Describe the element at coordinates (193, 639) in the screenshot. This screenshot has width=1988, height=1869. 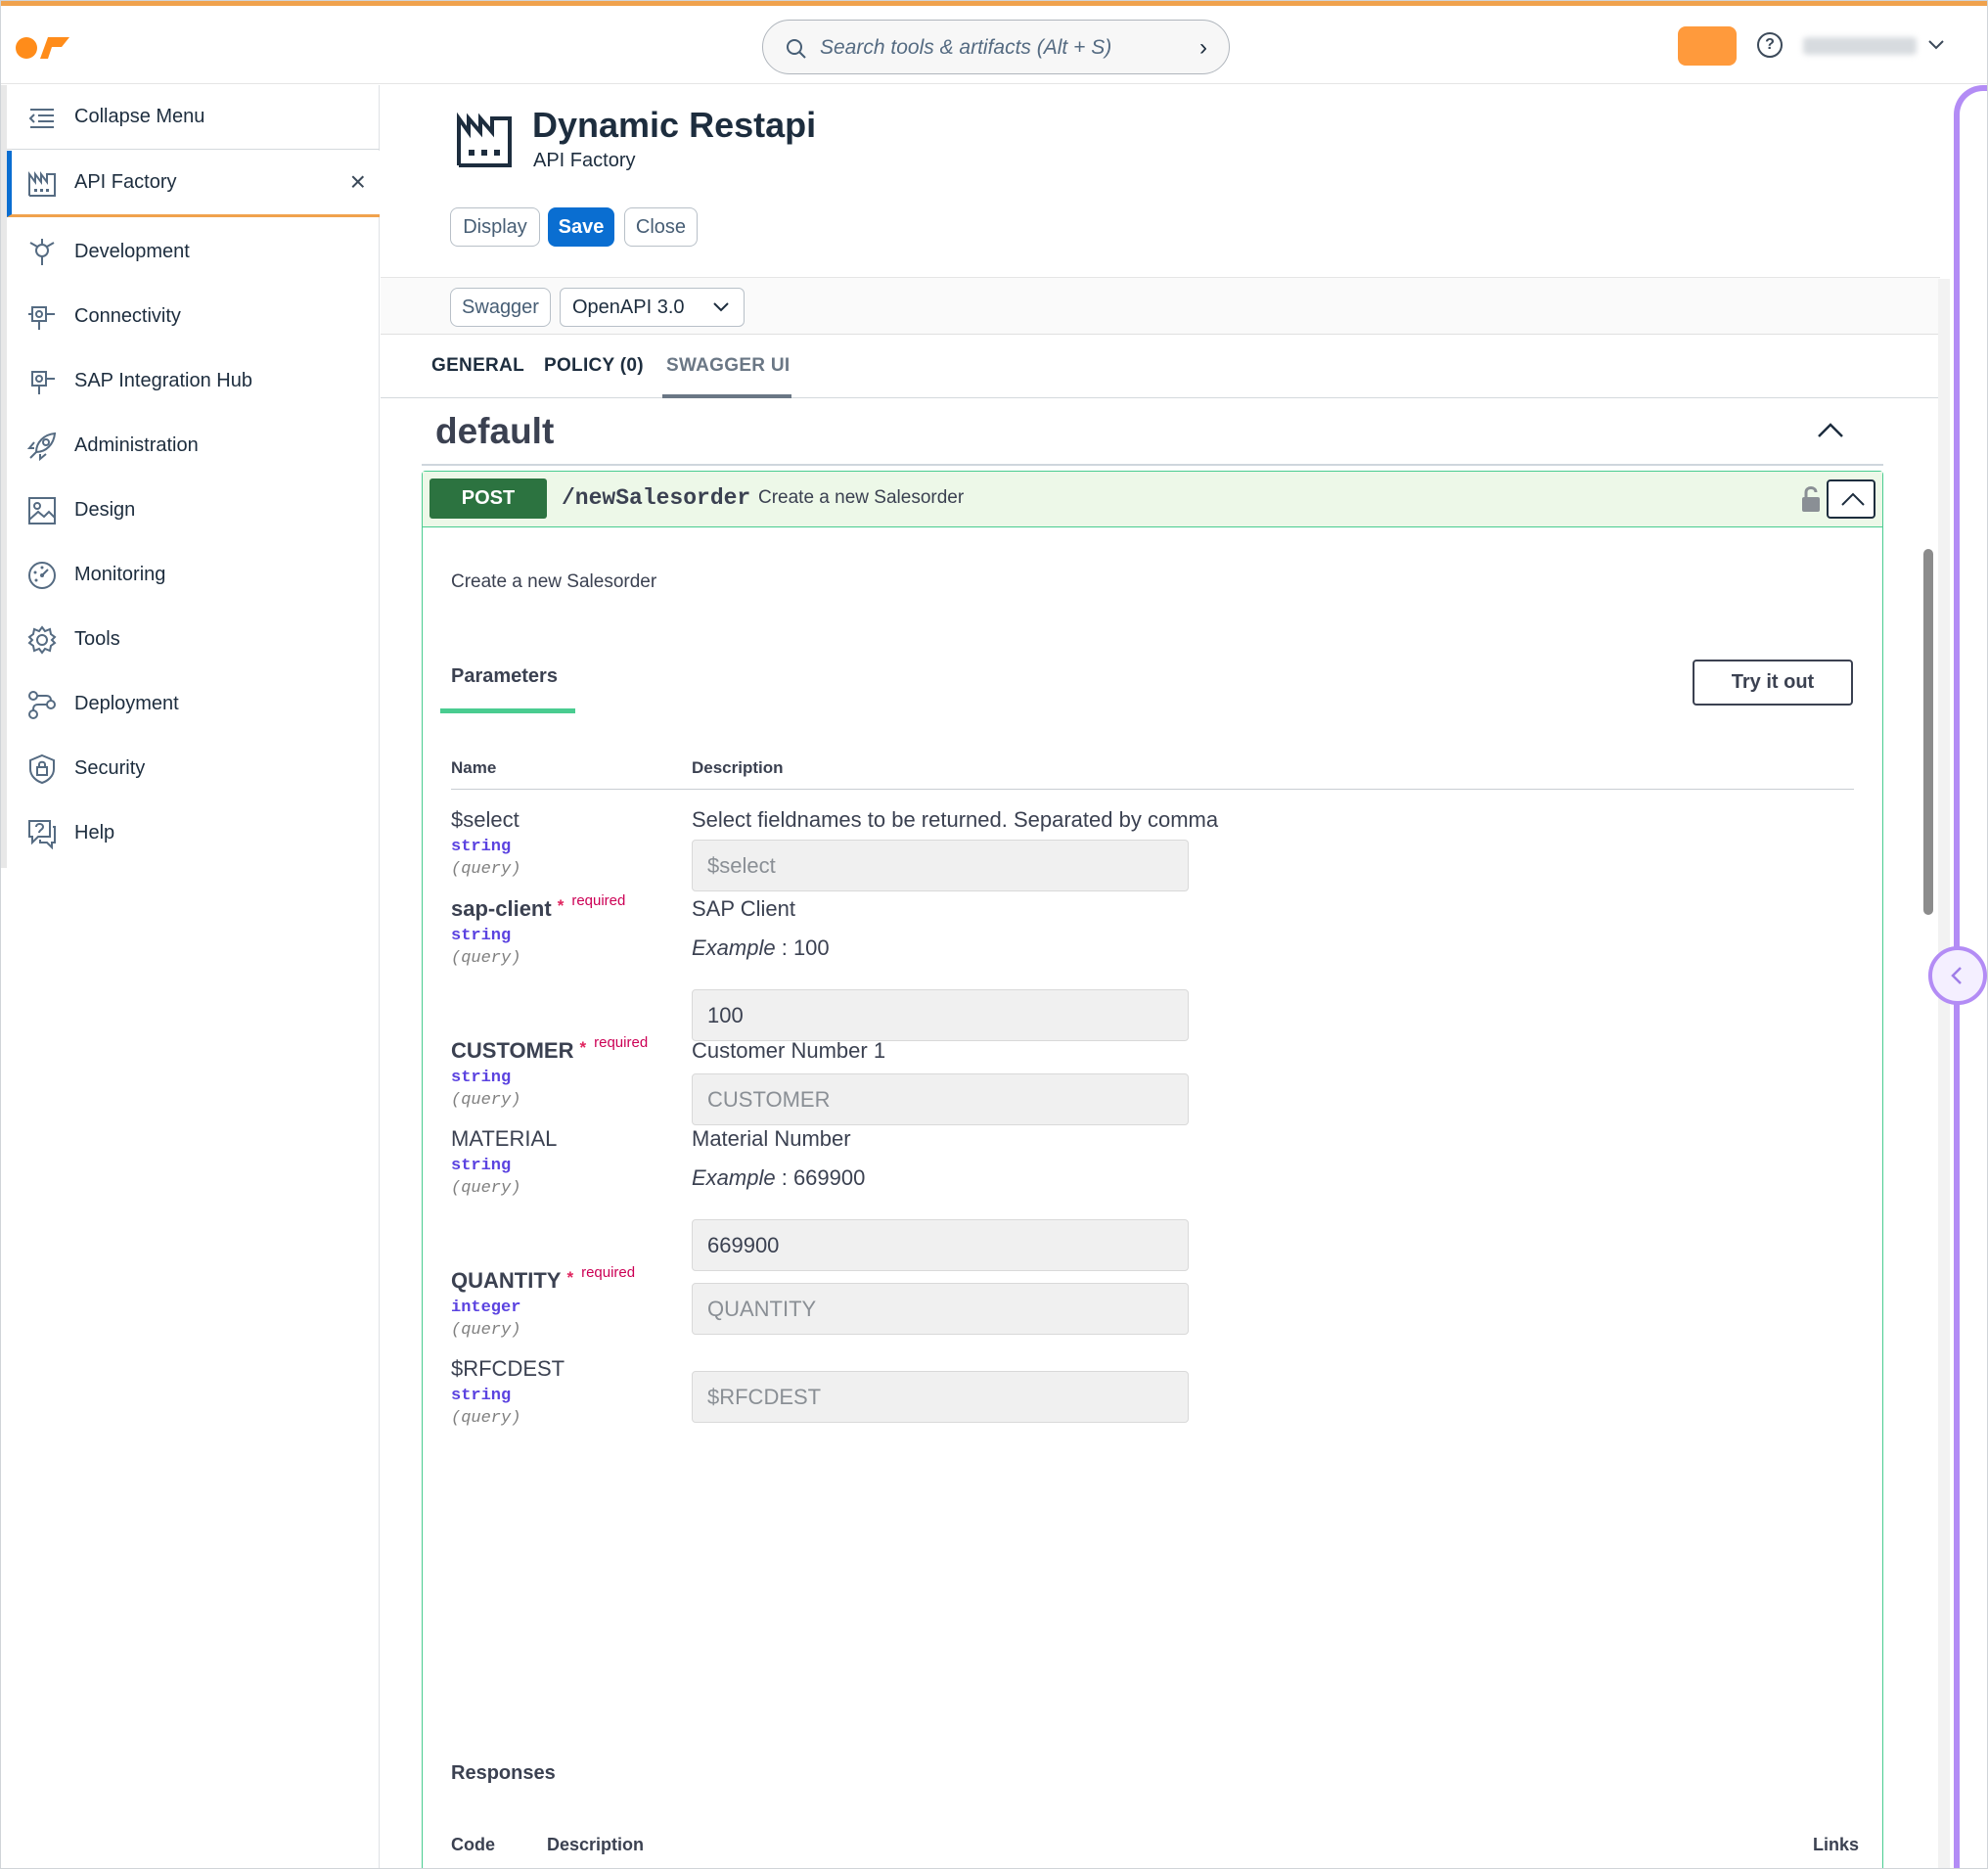
I see `sidebar-item-tools: Tools` at that location.